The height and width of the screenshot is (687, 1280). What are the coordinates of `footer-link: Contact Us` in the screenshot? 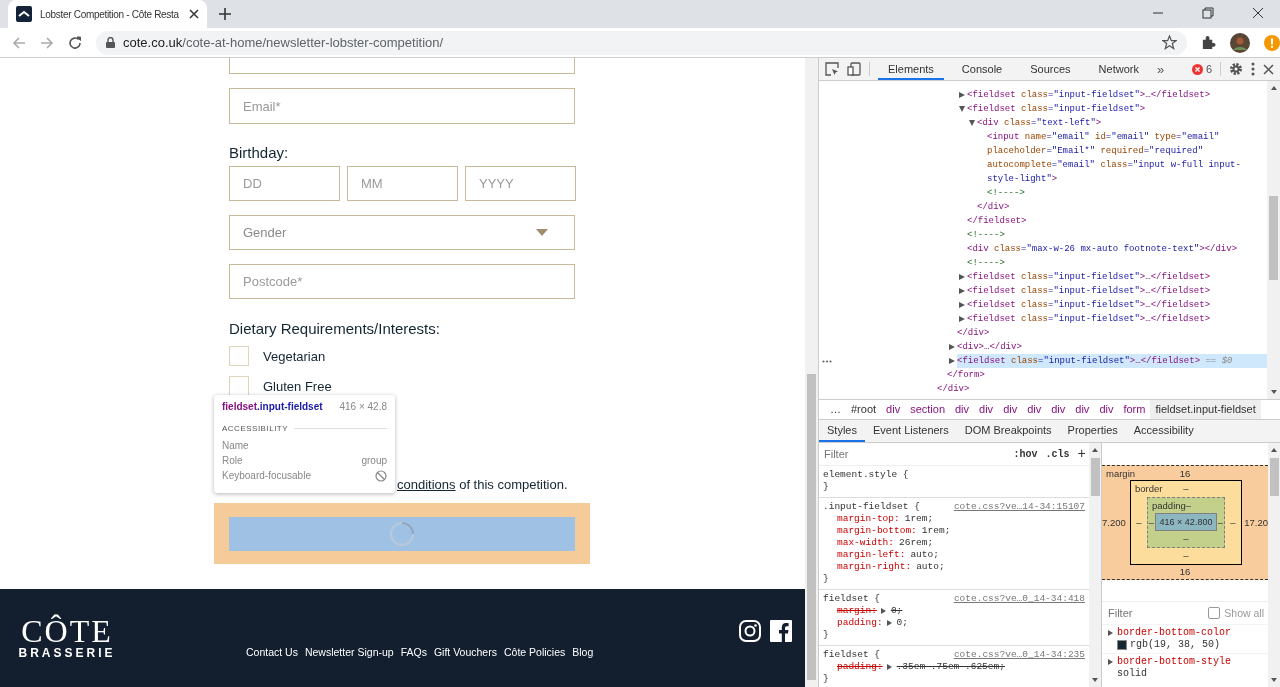 It's located at (272, 652).